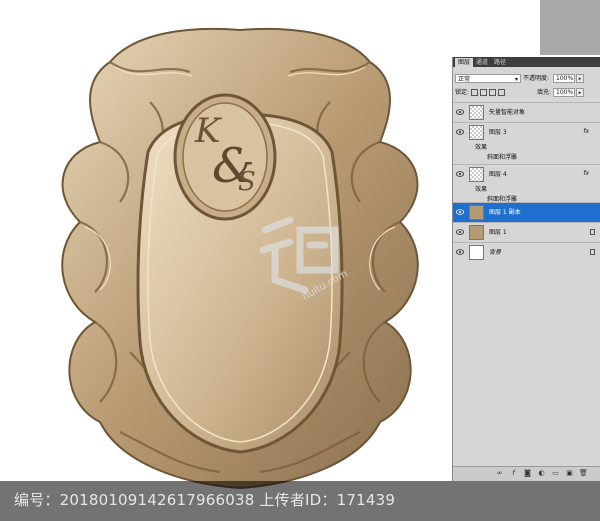  I want to click on monogram-s: S, so click(247, 182).